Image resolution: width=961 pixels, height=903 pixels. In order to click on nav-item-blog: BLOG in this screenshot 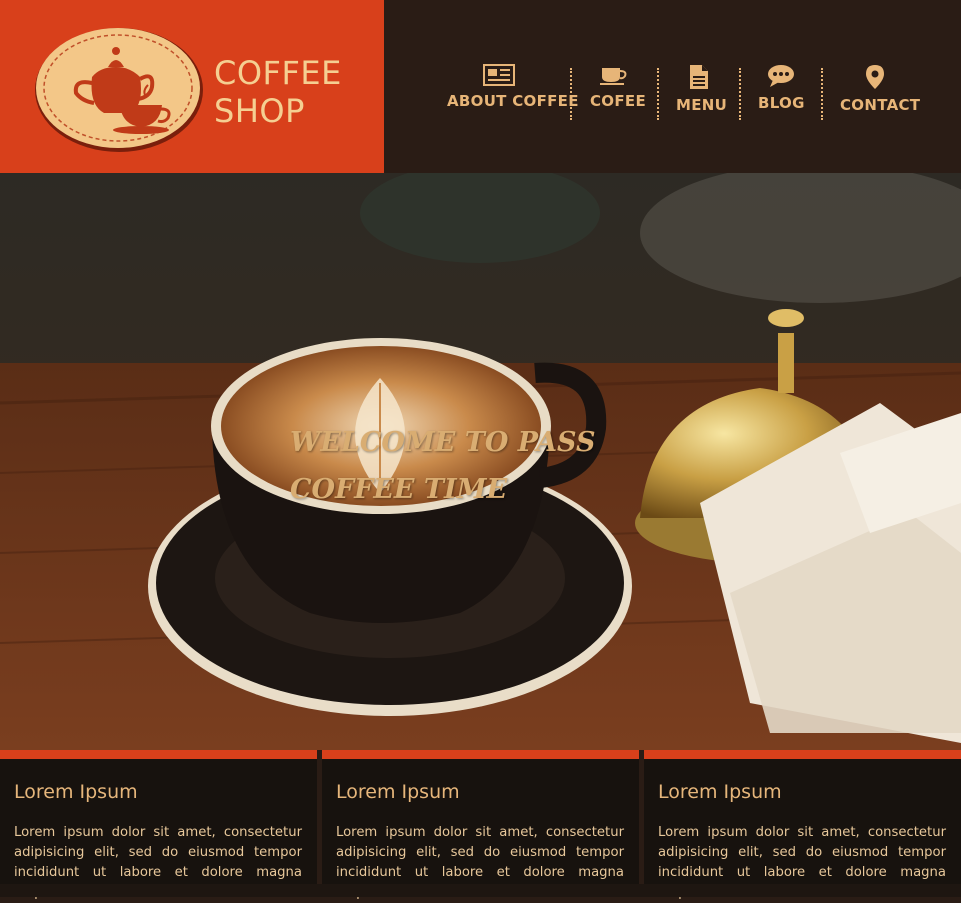, I will do `click(781, 94)`.